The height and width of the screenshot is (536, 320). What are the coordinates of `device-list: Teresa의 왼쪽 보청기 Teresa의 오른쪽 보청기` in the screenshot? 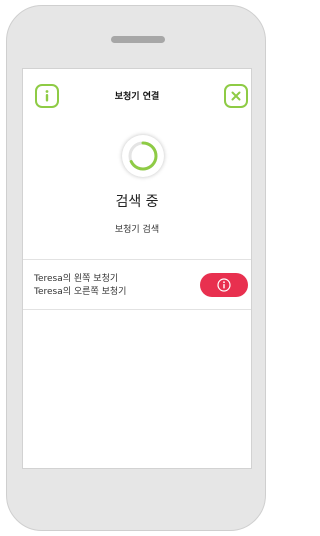 It's located at (80, 286).